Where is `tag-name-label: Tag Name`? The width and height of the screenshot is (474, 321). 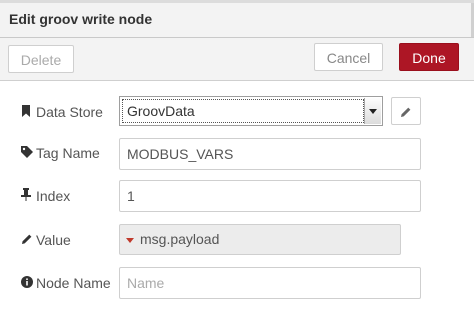 tag-name-label: Tag Name is located at coordinates (60, 153).